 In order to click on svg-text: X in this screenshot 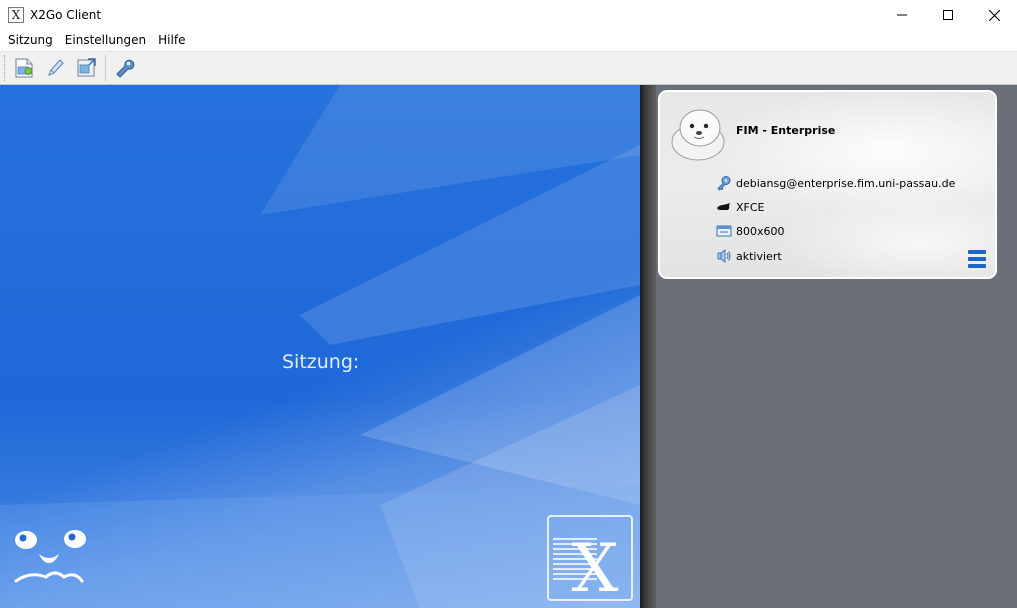, I will do `click(595, 564)`.